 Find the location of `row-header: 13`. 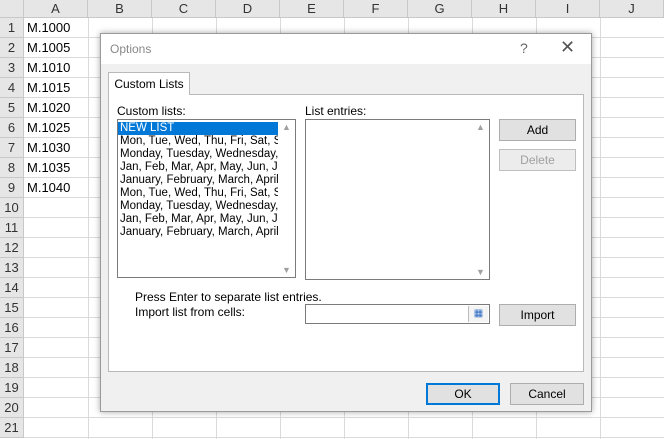

row-header: 13 is located at coordinates (12, 268).